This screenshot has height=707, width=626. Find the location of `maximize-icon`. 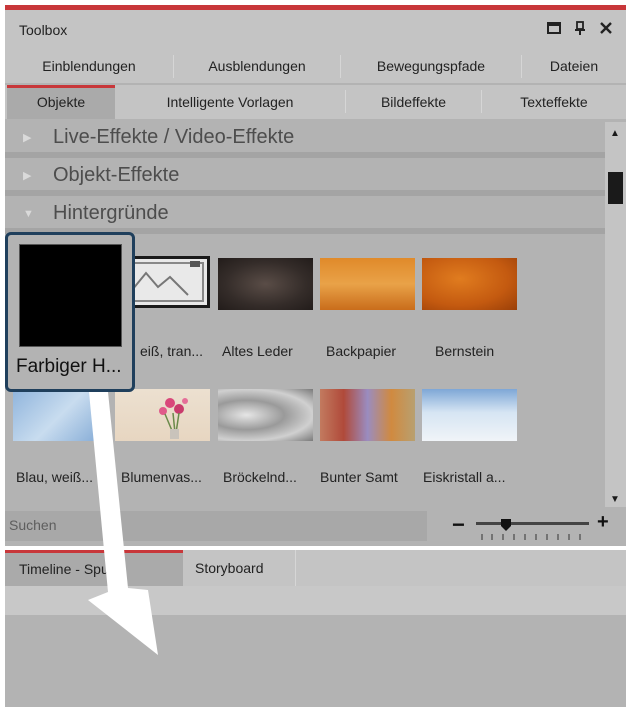

maximize-icon is located at coordinates (554, 30).